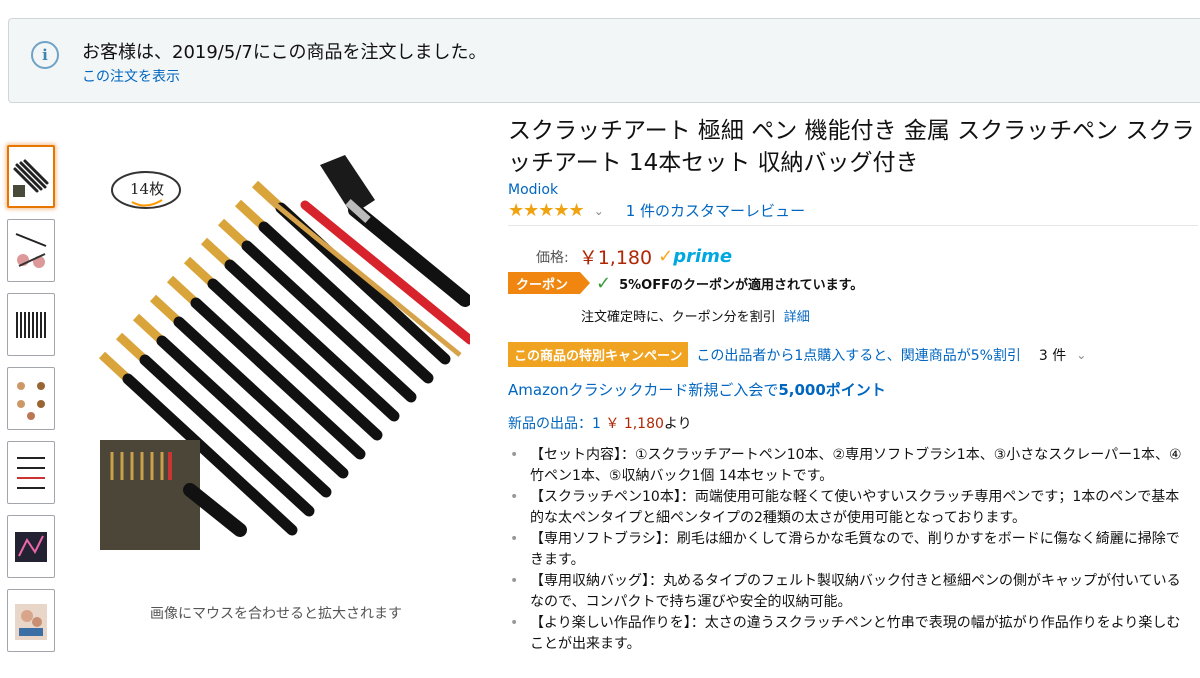 Image resolution: width=1200 pixels, height=678 pixels. I want to click on review-count-link: 1 件のカスタマーレビュー, so click(715, 210).